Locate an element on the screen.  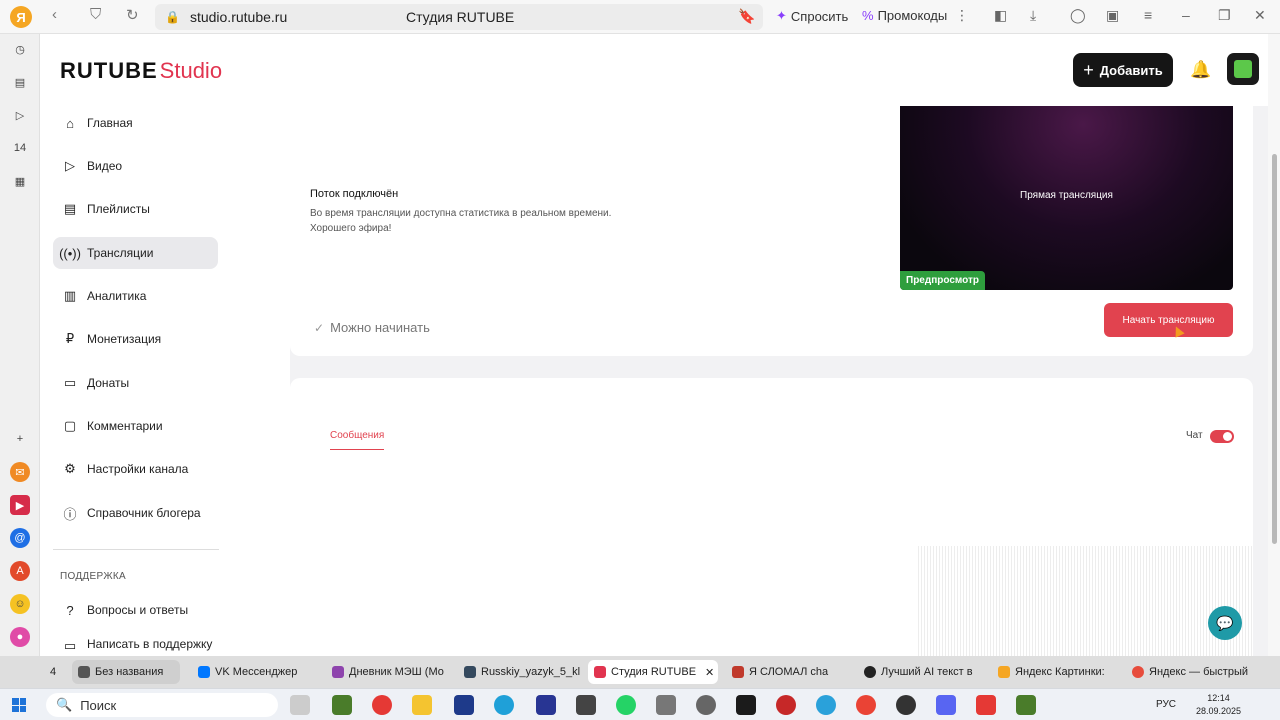
nav-item-contact-support: ▭ Написать в поддержку is located at coordinates (135, 646).